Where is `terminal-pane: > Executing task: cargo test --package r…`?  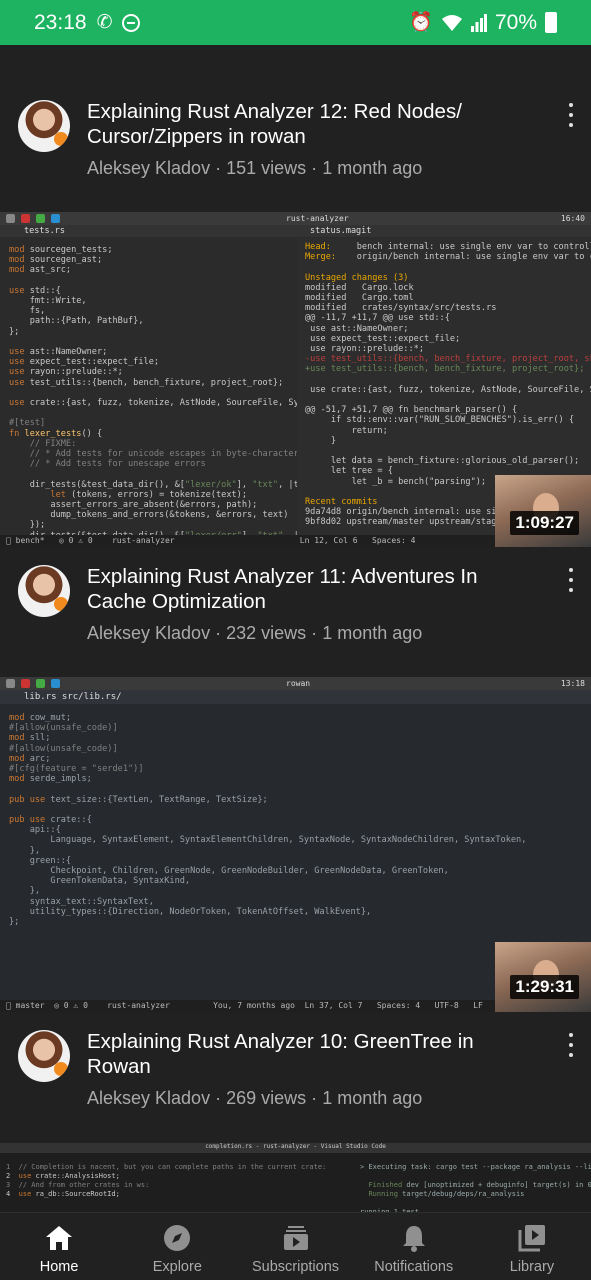
terminal-pane: > Executing task: cargo test --package r… is located at coordinates (475, 1187).